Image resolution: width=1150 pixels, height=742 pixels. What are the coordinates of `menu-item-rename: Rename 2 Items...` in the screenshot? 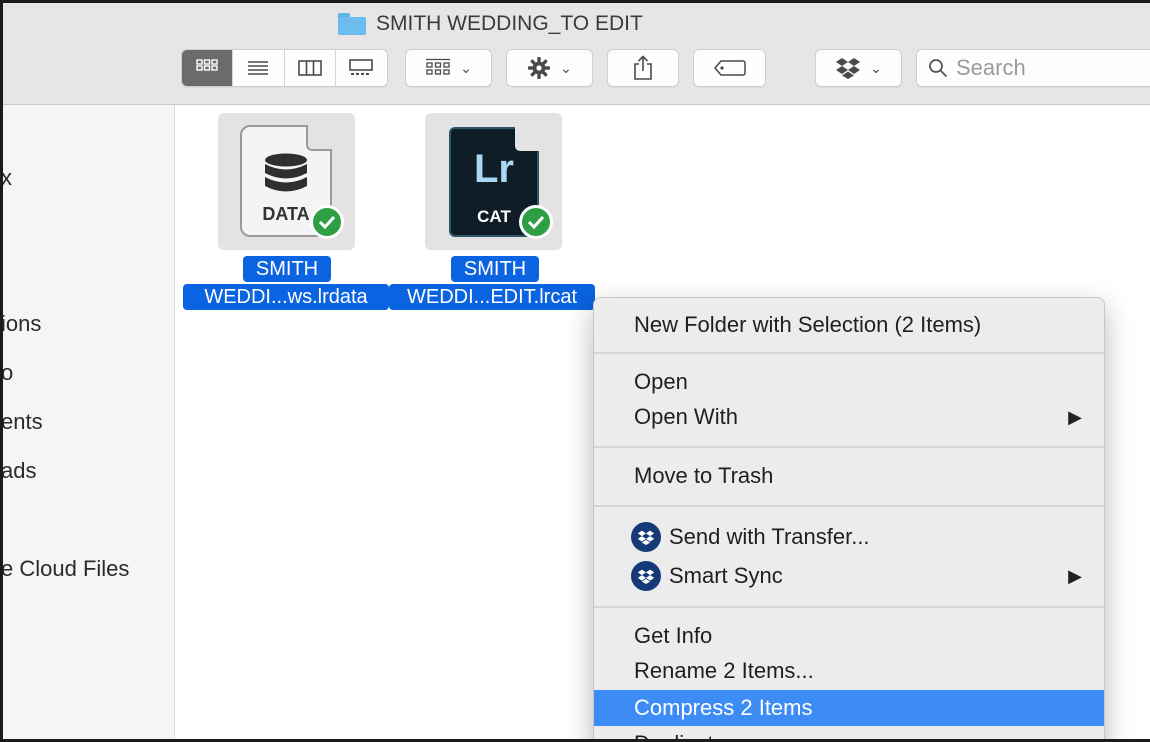 It's located at (849, 671).